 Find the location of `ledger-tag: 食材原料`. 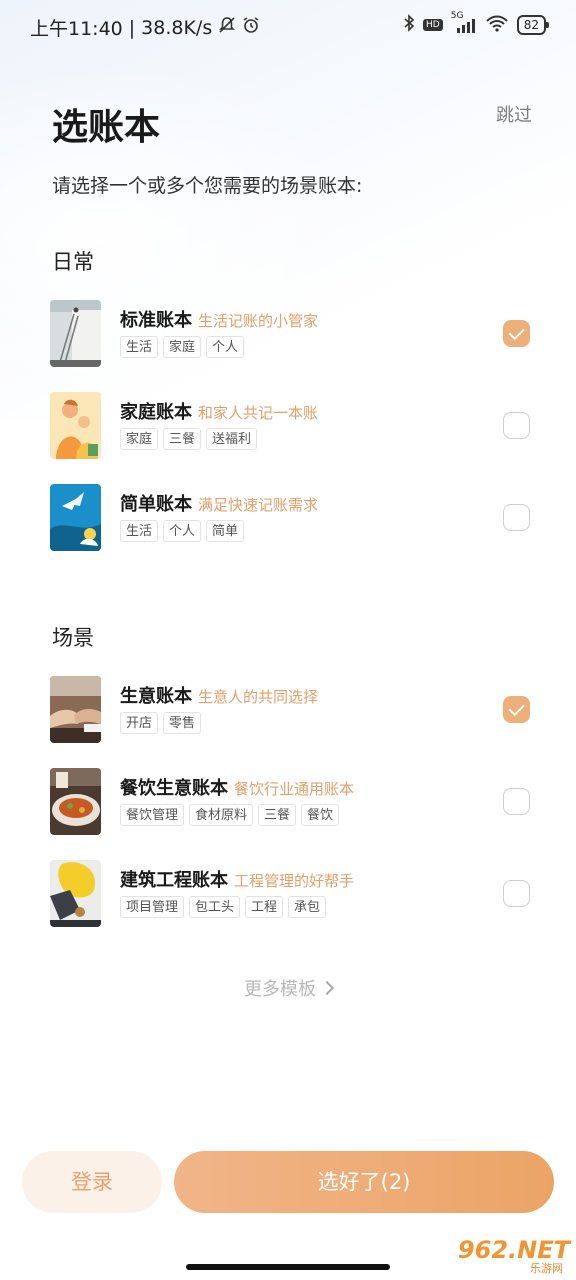

ledger-tag: 食材原料 is located at coordinates (221, 815).